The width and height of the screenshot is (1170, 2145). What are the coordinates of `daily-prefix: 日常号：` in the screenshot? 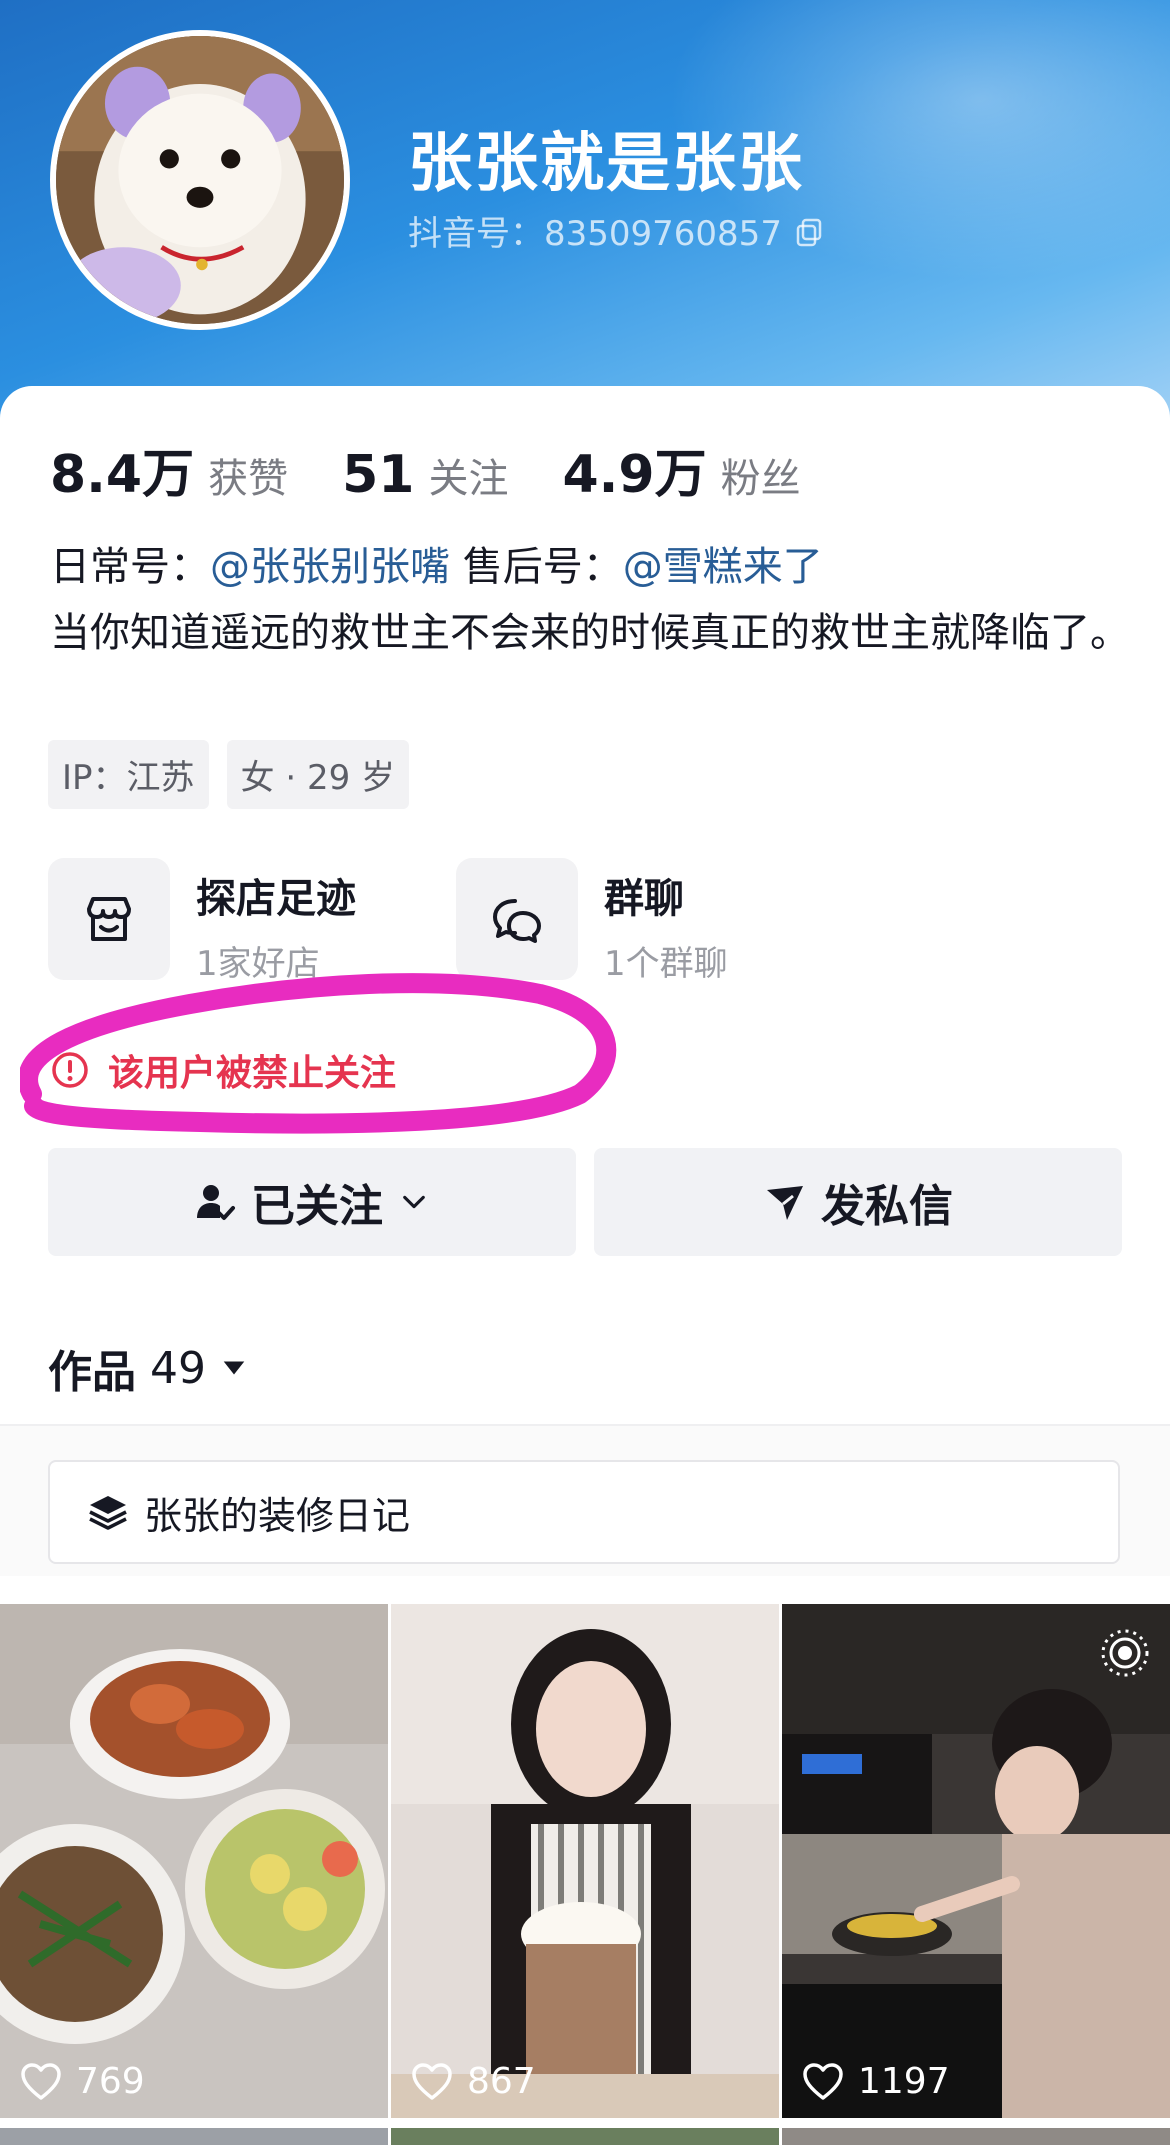 It's located at (130, 567).